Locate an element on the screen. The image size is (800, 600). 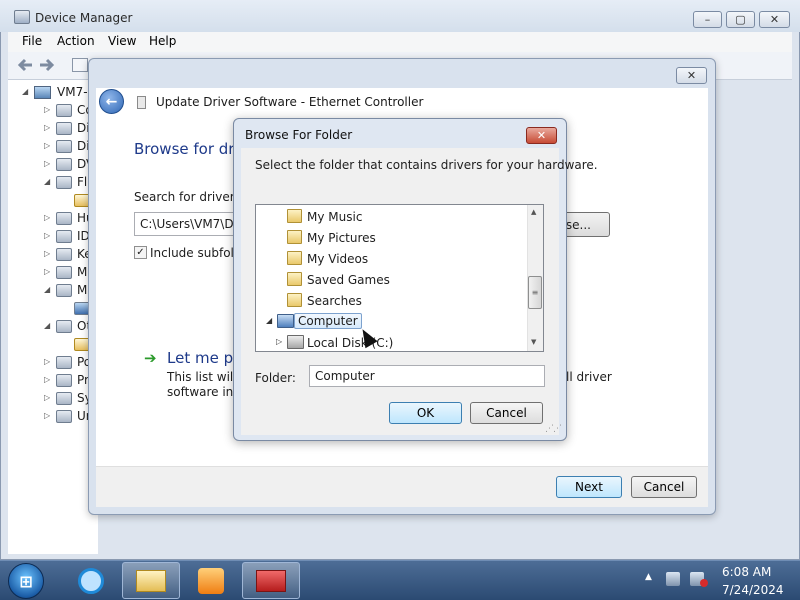
let-me-pick-link: Let me pi is located at coordinates (202, 358).